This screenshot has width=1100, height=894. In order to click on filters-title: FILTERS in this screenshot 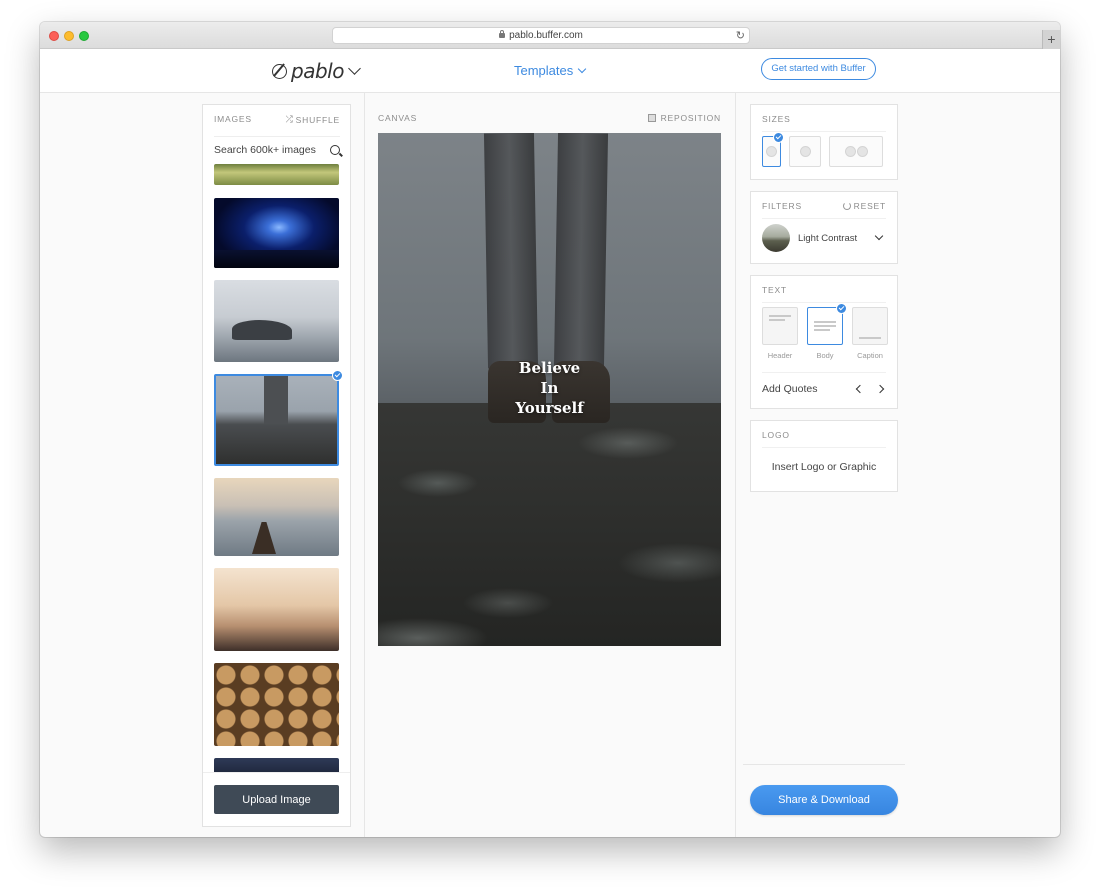, I will do `click(782, 206)`.